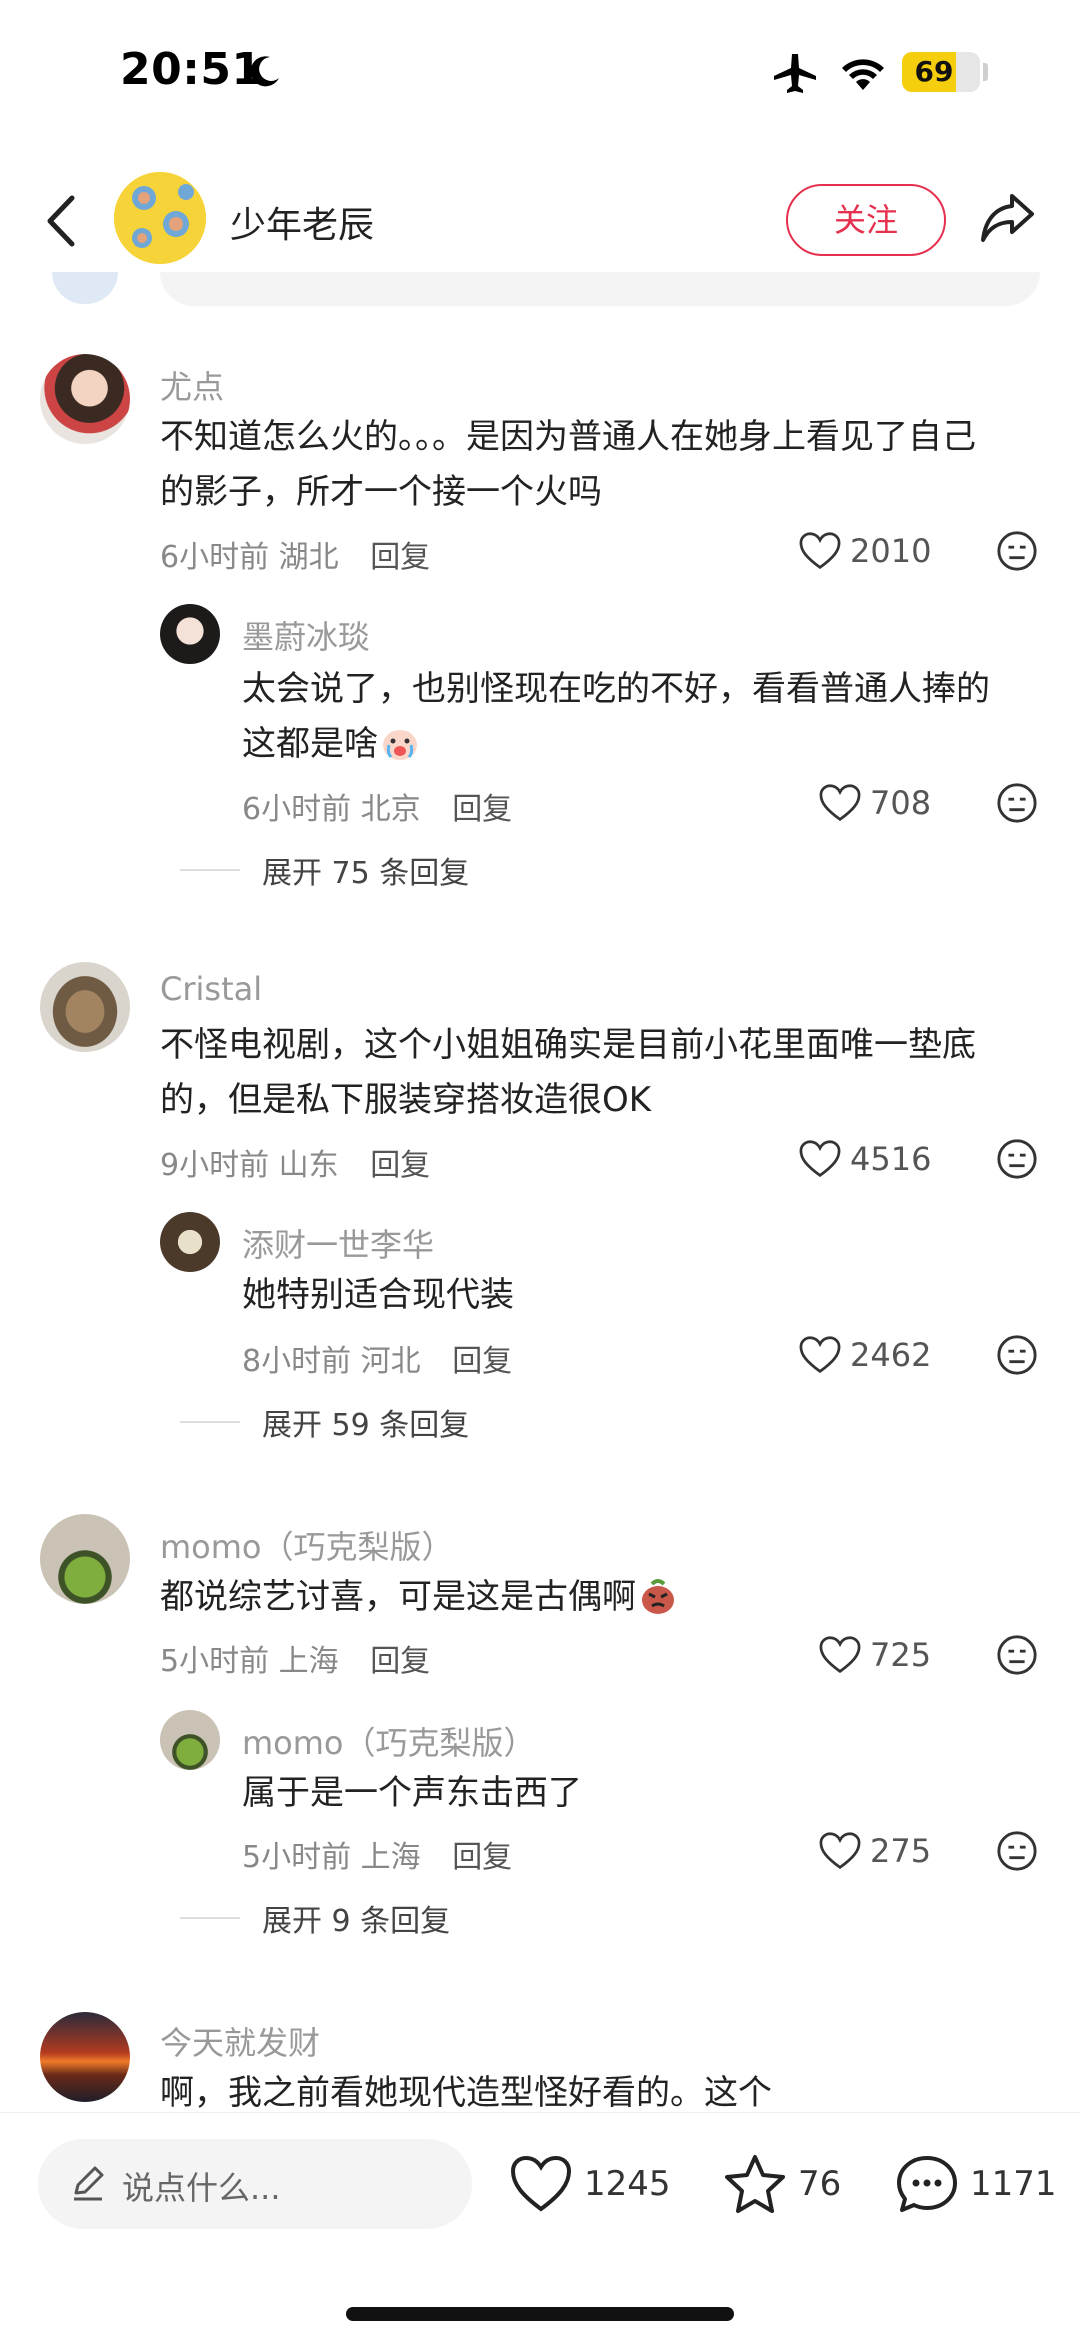  I want to click on comment-time: 6小时前, so click(215, 557).